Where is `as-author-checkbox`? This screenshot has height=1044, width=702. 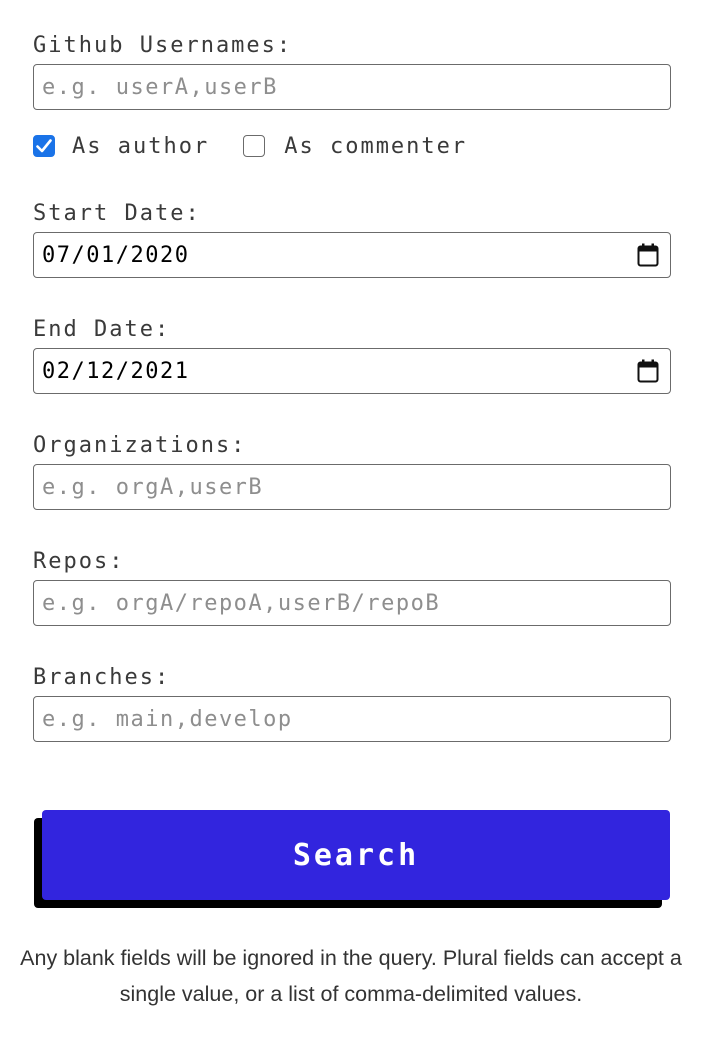
as-author-checkbox is located at coordinates (44, 146).